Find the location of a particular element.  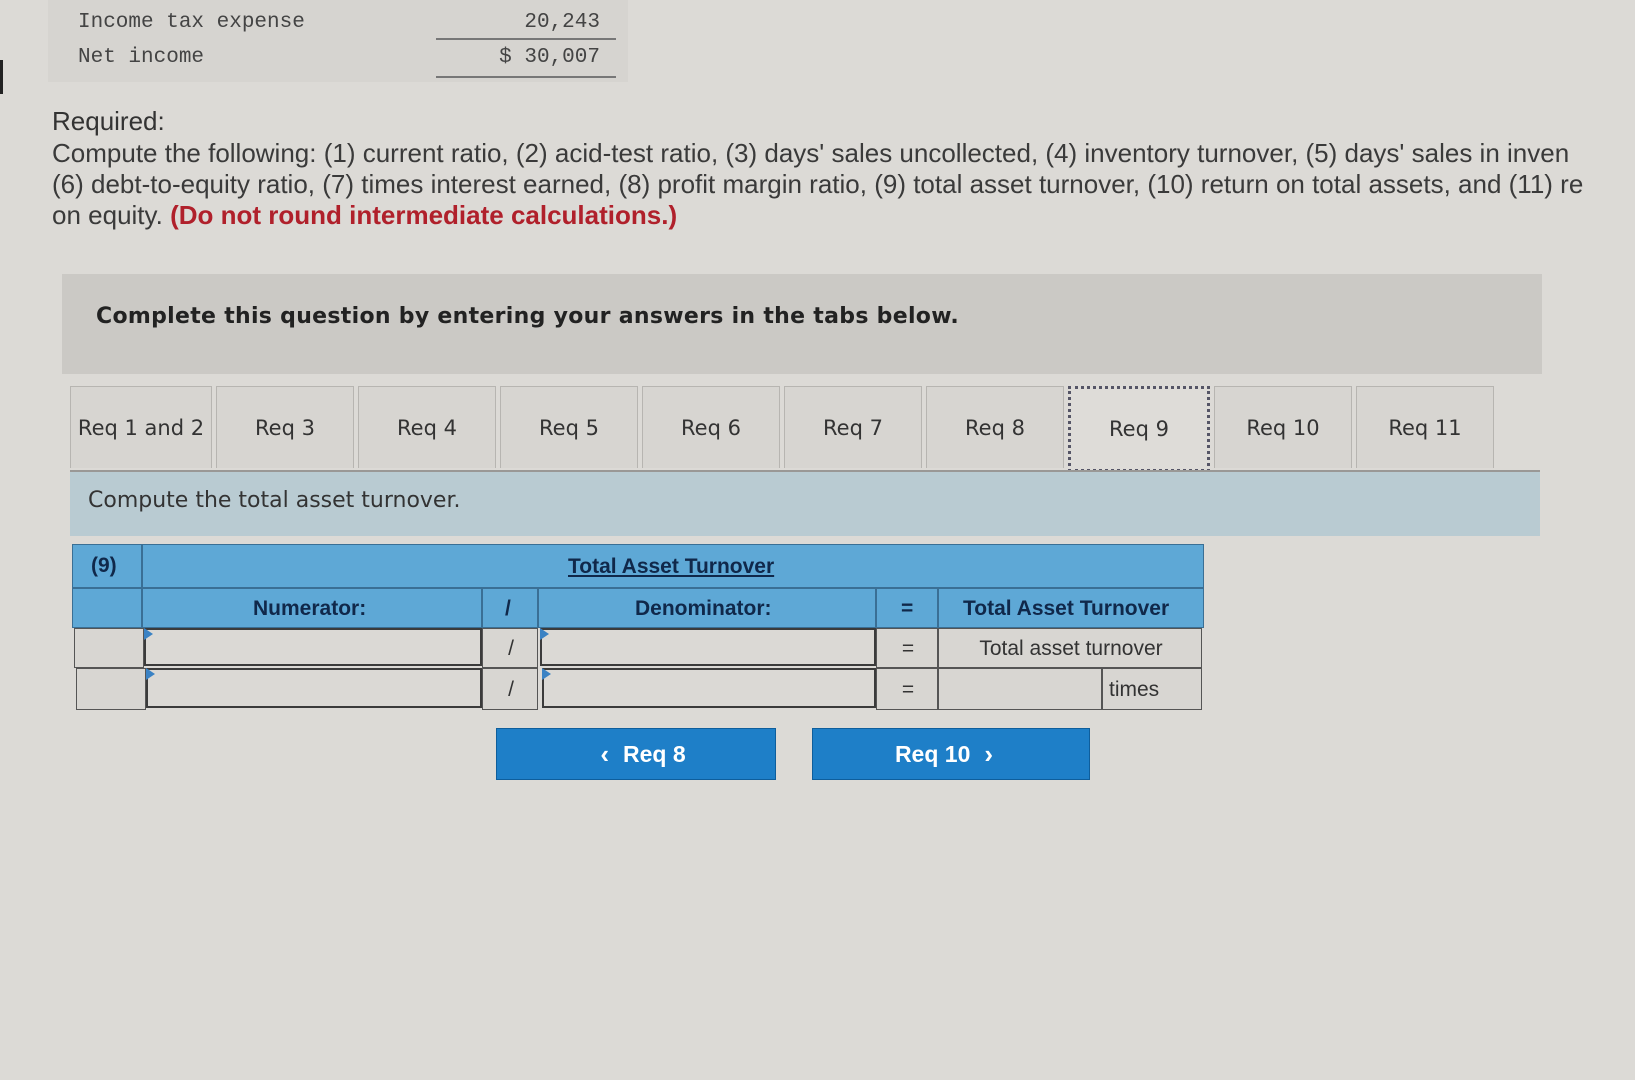

numerator-header: Numerator: is located at coordinates (310, 608).